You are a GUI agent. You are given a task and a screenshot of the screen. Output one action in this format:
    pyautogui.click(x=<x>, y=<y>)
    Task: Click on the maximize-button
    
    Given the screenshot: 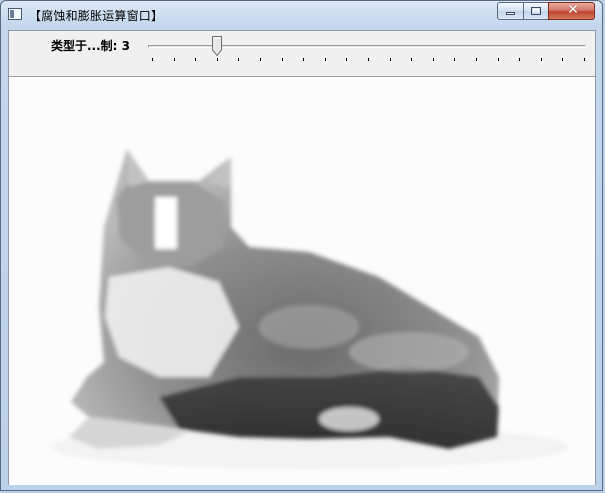 What is the action you would take?
    pyautogui.click(x=536, y=11)
    